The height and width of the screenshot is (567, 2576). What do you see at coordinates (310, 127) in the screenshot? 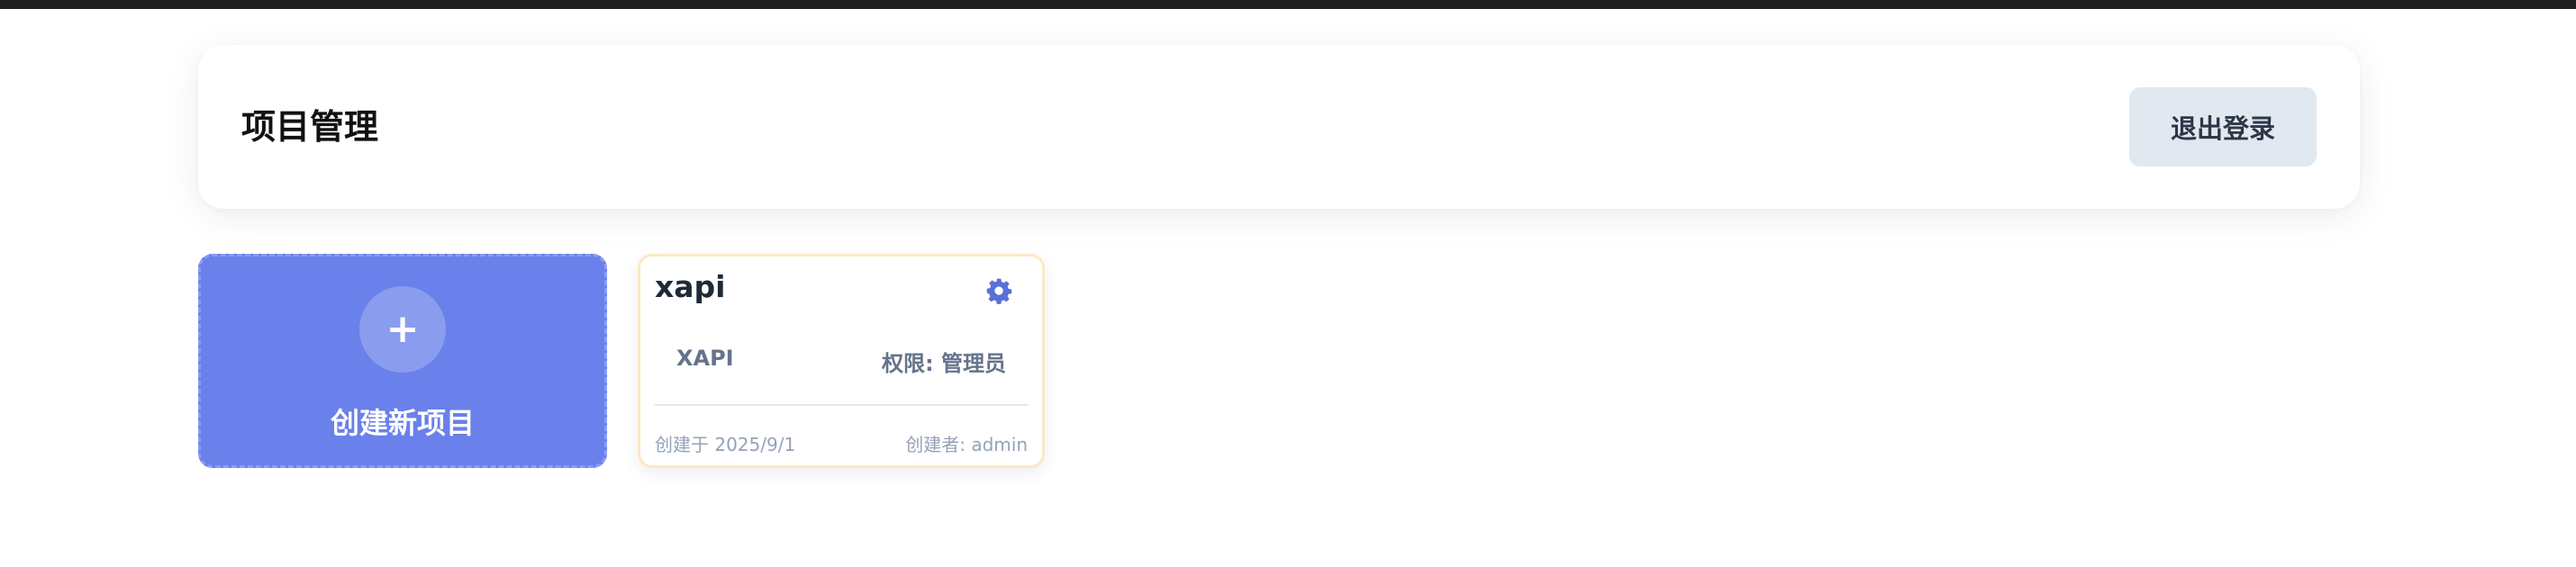
I see `page-title: 项目管理` at bounding box center [310, 127].